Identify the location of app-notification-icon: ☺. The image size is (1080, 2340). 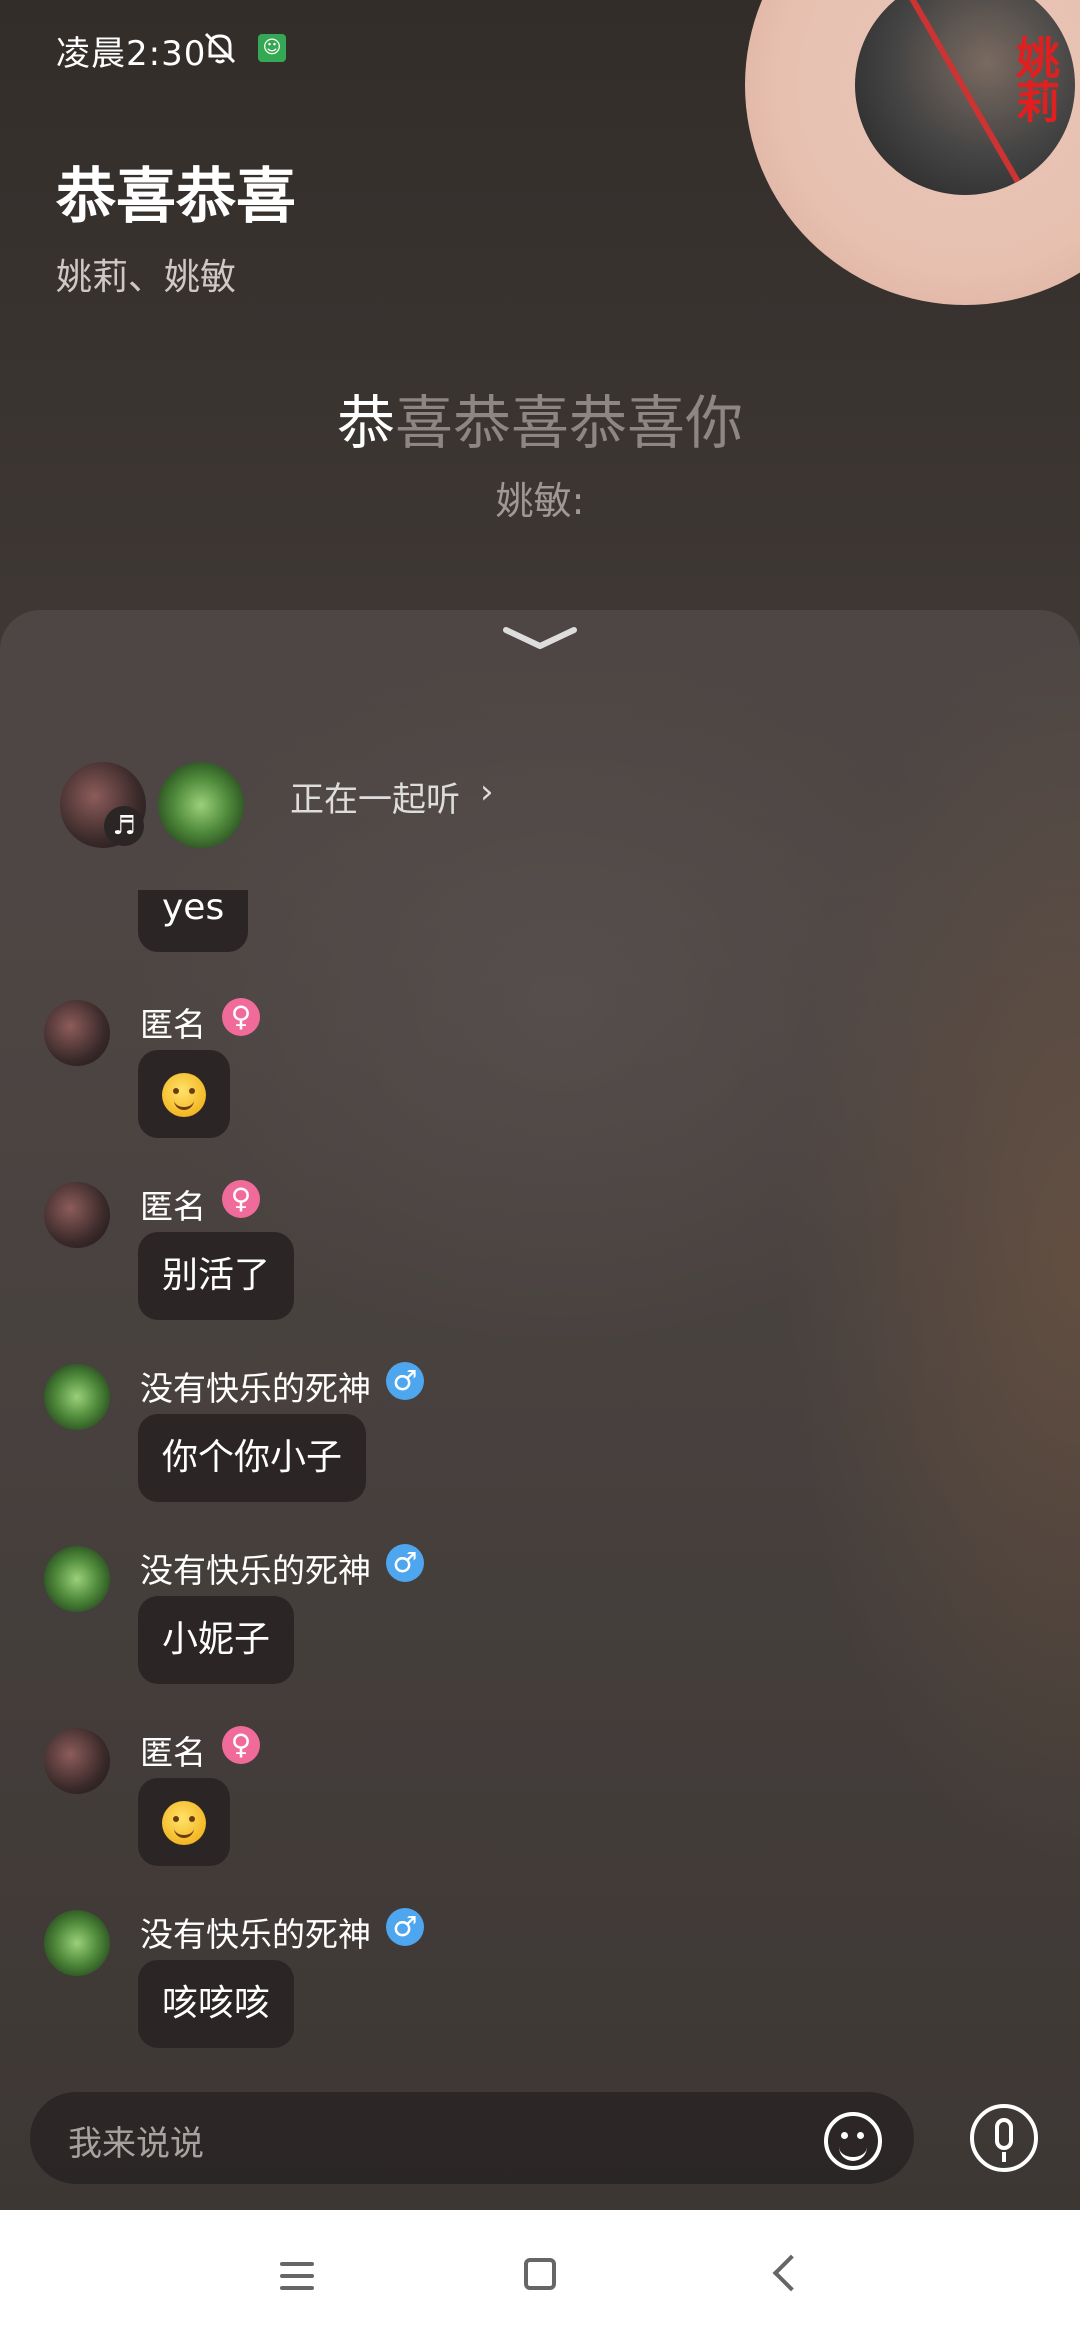
(272, 48).